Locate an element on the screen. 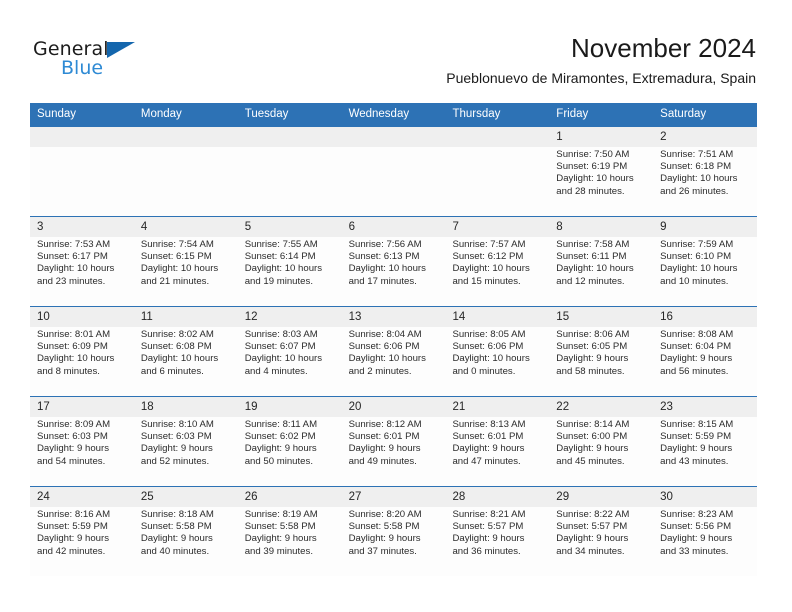  day-number: 19 is located at coordinates (290, 407).